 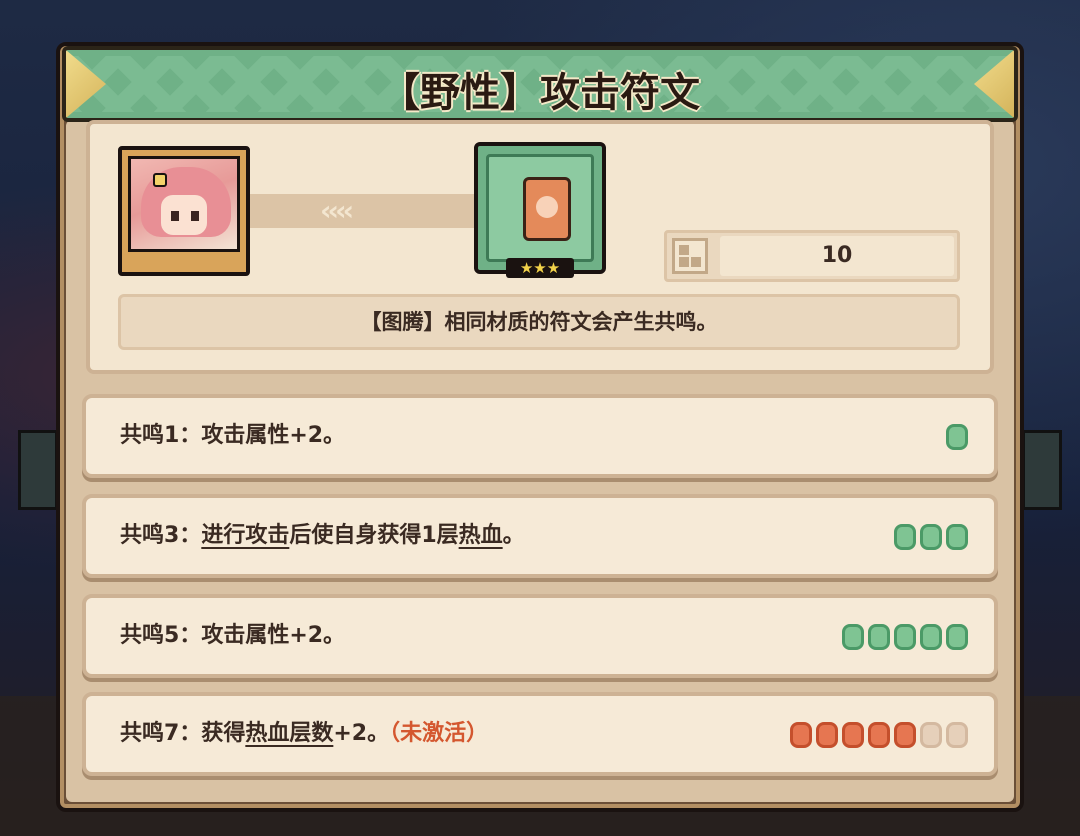 I want to click on rune-icon, so click(x=540, y=208).